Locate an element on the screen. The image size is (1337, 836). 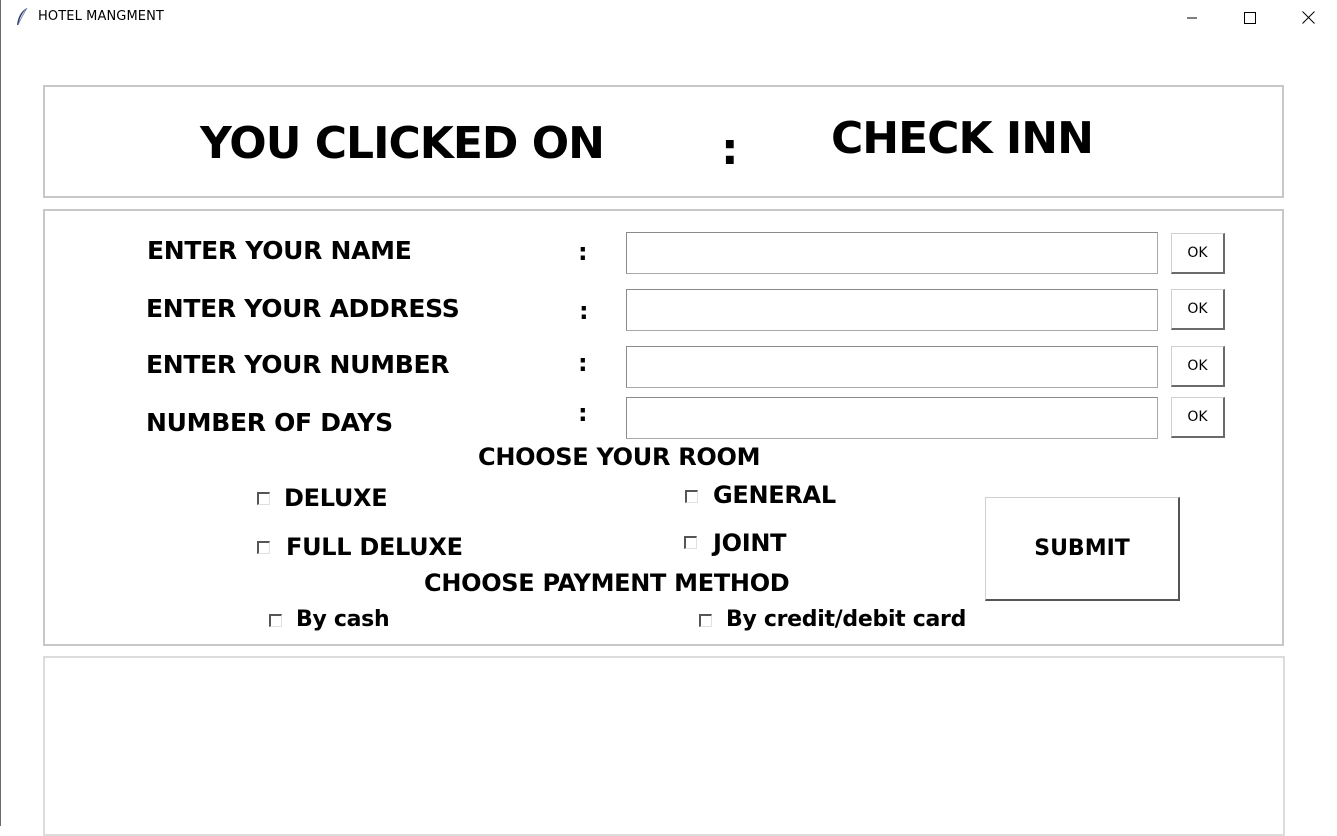
close-icon is located at coordinates (1308, 18).